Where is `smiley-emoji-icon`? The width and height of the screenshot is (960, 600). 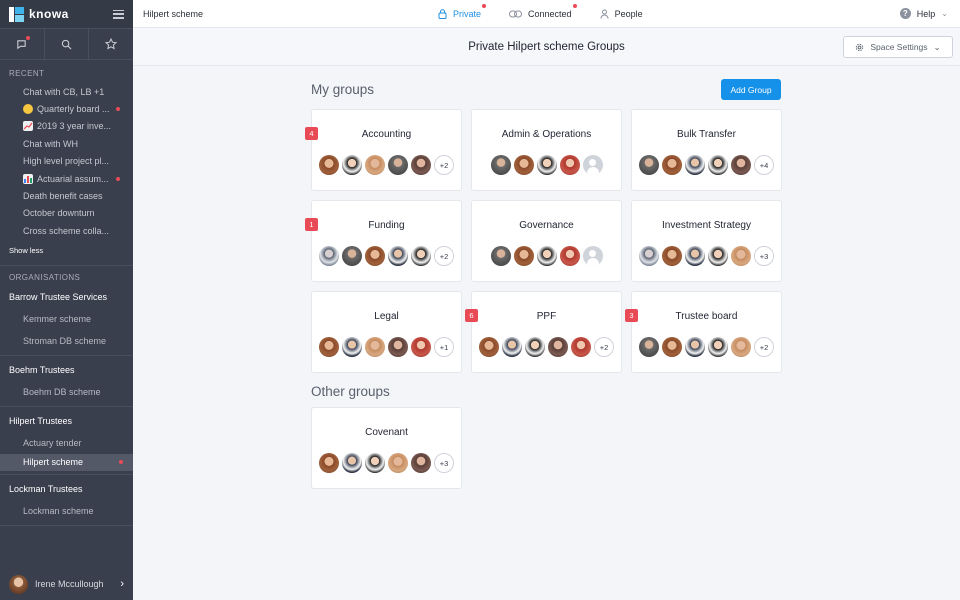
smiley-emoji-icon is located at coordinates (28, 109).